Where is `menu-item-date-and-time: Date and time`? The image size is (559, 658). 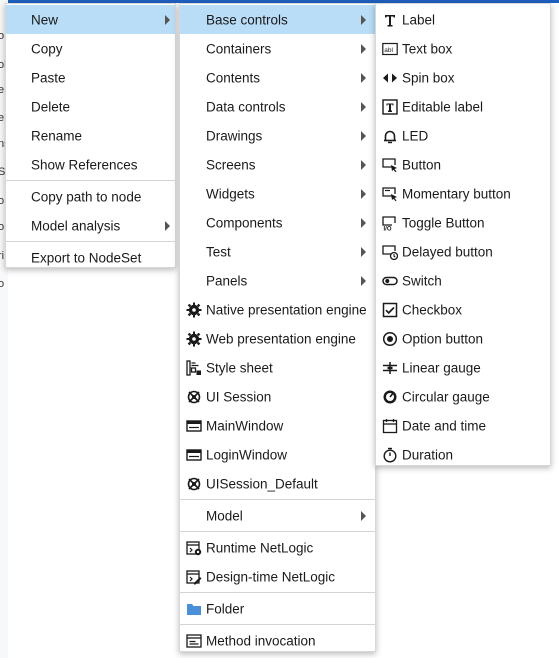 menu-item-date-and-time: Date and time is located at coordinates (463, 425).